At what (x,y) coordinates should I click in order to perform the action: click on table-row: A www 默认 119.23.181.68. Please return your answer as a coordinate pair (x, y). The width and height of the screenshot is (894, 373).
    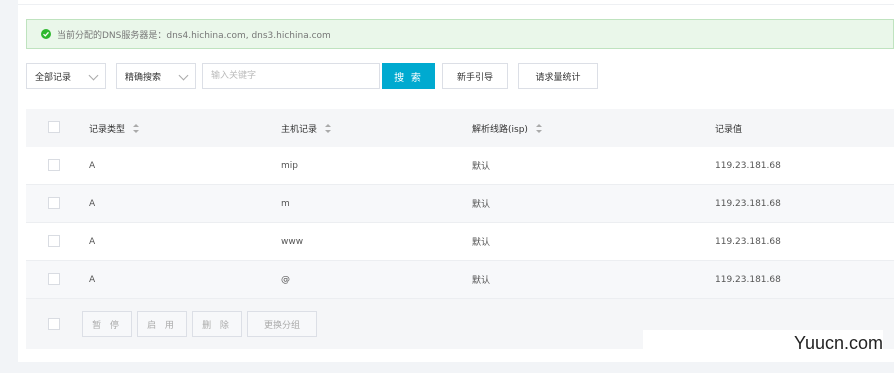
    Looking at the image, I should click on (460, 242).